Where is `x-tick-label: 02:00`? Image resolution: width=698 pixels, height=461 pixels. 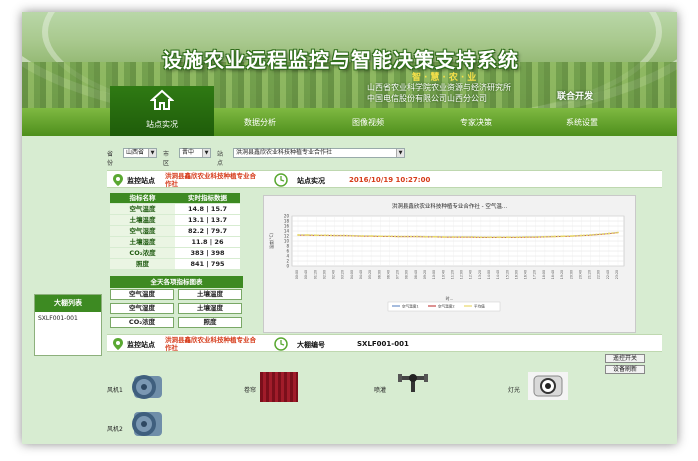 x-tick-label: 02:00 is located at coordinates (324, 274).